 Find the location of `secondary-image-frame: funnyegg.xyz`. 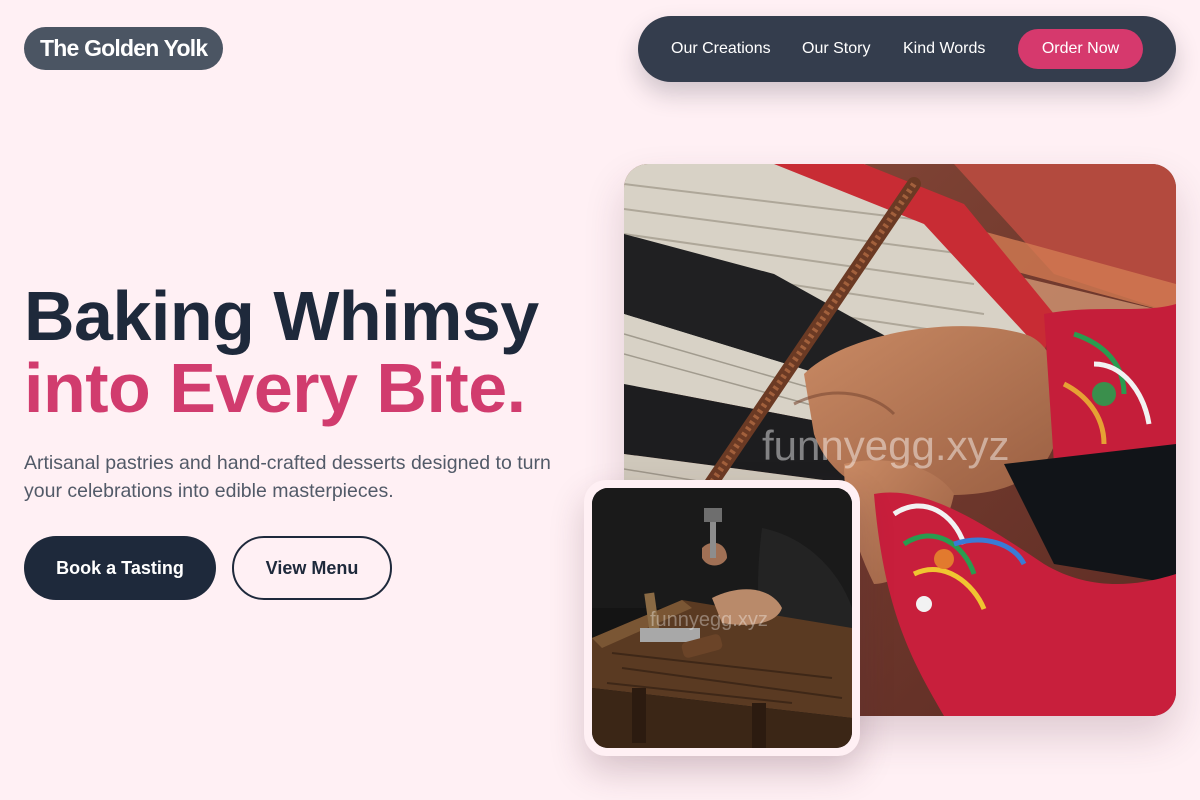

secondary-image-frame: funnyegg.xyz is located at coordinates (722, 618).